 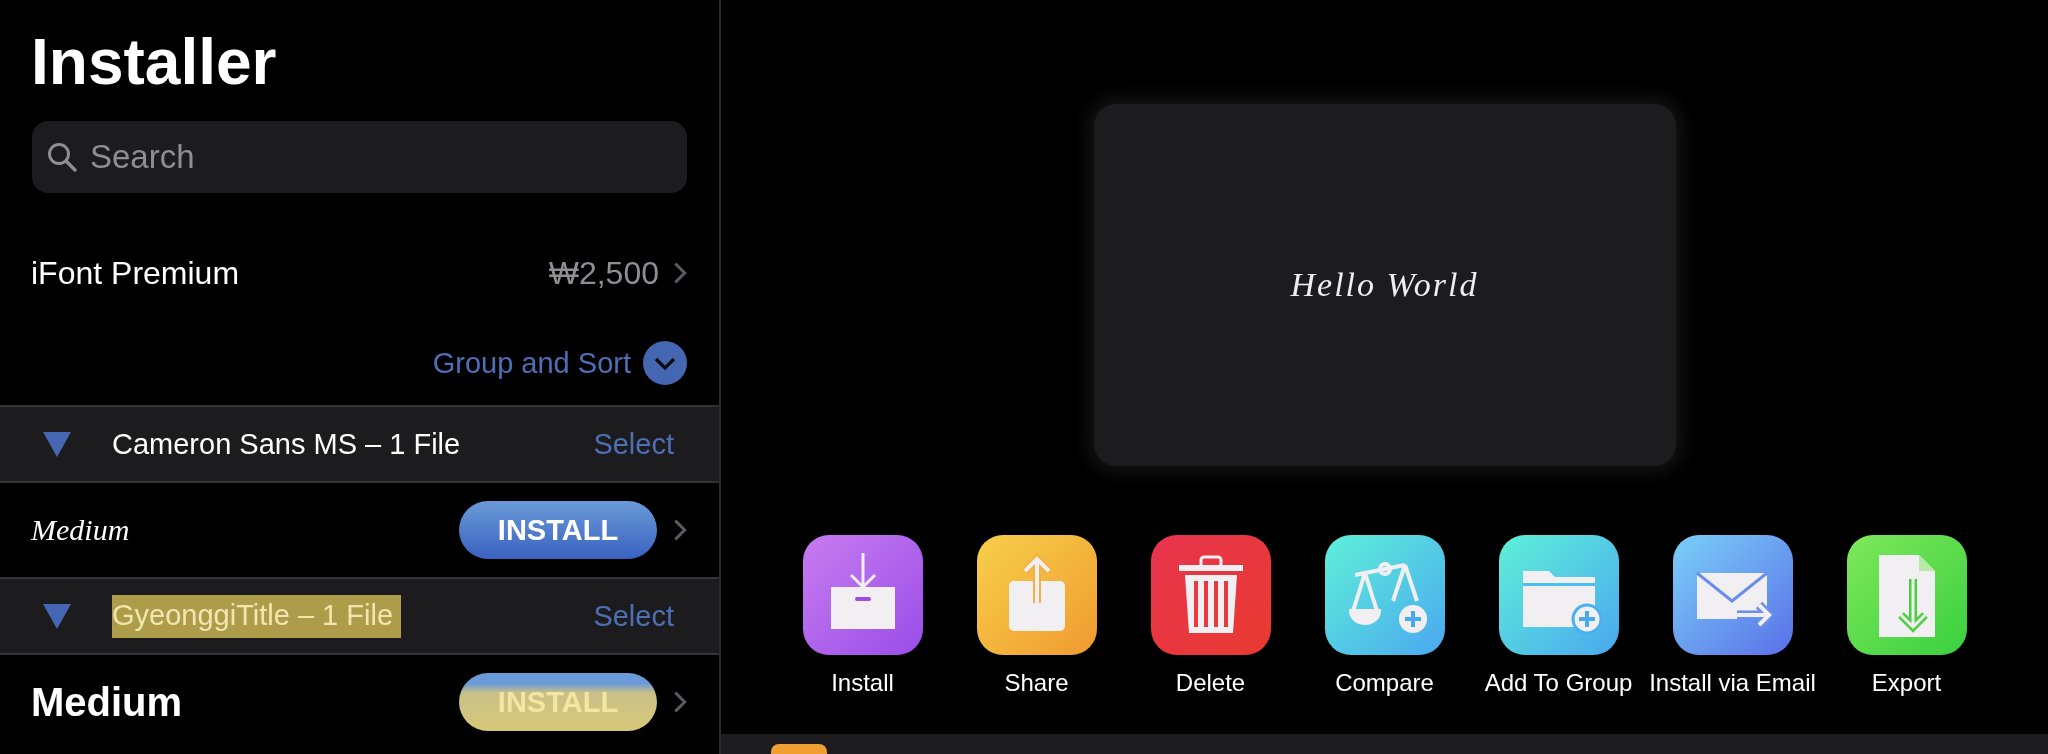 I want to click on folder-add-icon, so click(x=1558, y=595).